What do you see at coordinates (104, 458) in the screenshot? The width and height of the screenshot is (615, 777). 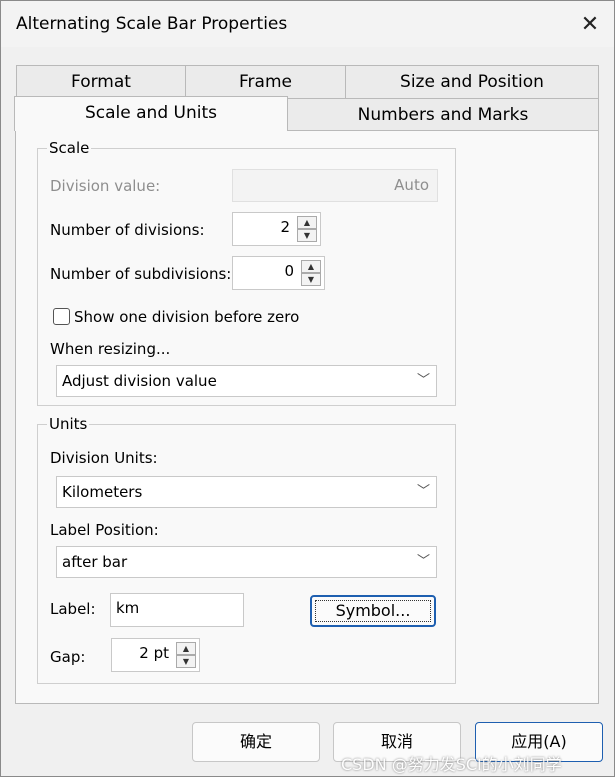 I see `division-units-label: Division Units:` at bounding box center [104, 458].